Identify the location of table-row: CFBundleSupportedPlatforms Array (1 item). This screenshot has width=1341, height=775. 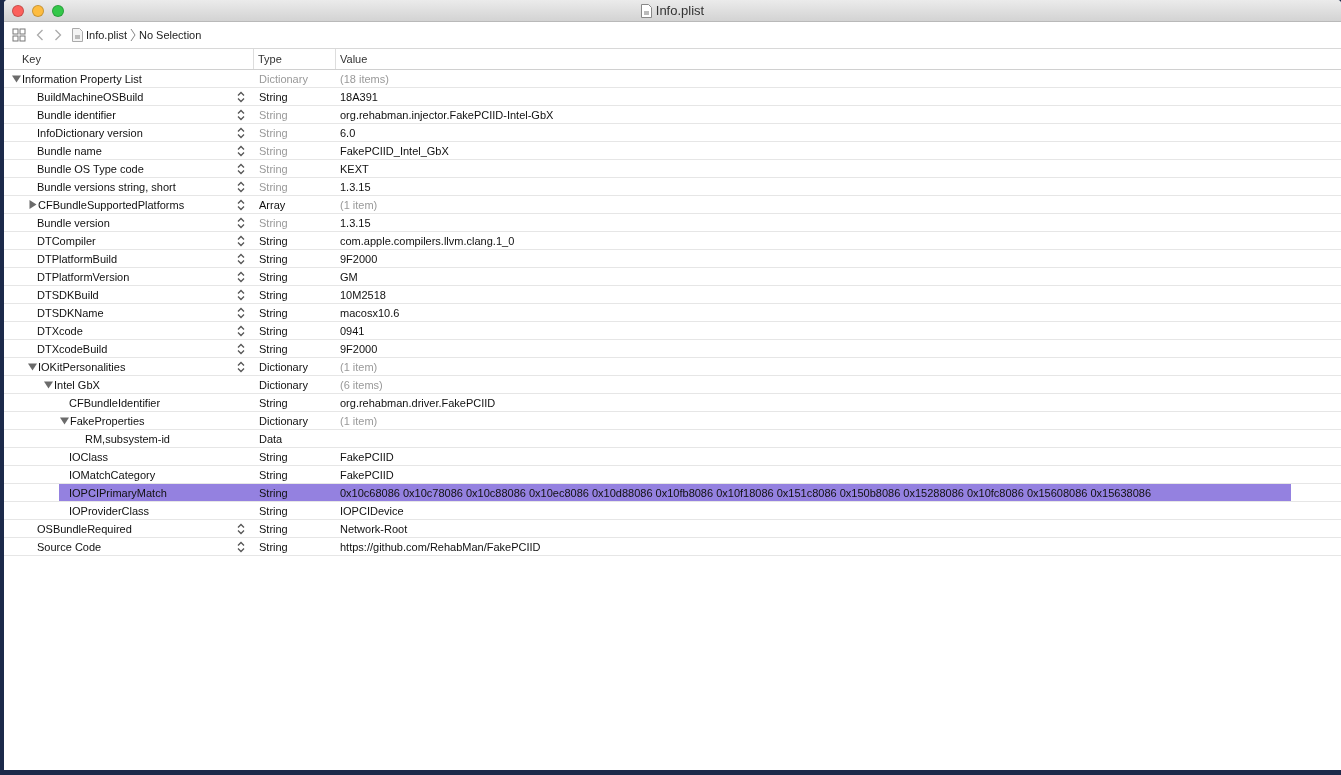
(672, 205).